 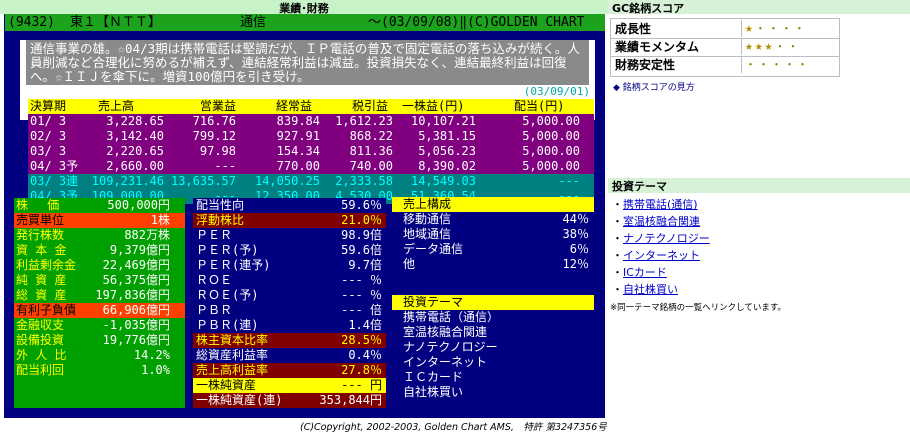 What do you see at coordinates (409, 264) in the screenshot?
I see `sales-mix-name: 他` at bounding box center [409, 264].